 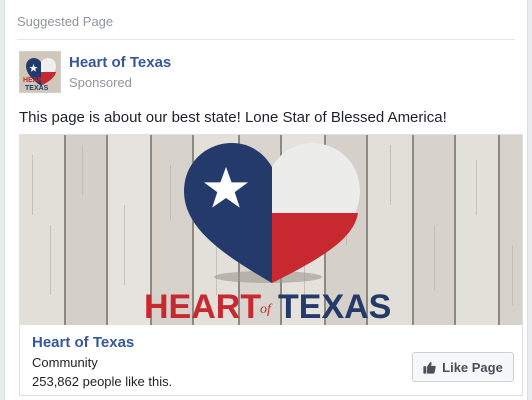 I want to click on thumbnail-word-texas: TEXAS, so click(x=37, y=88).